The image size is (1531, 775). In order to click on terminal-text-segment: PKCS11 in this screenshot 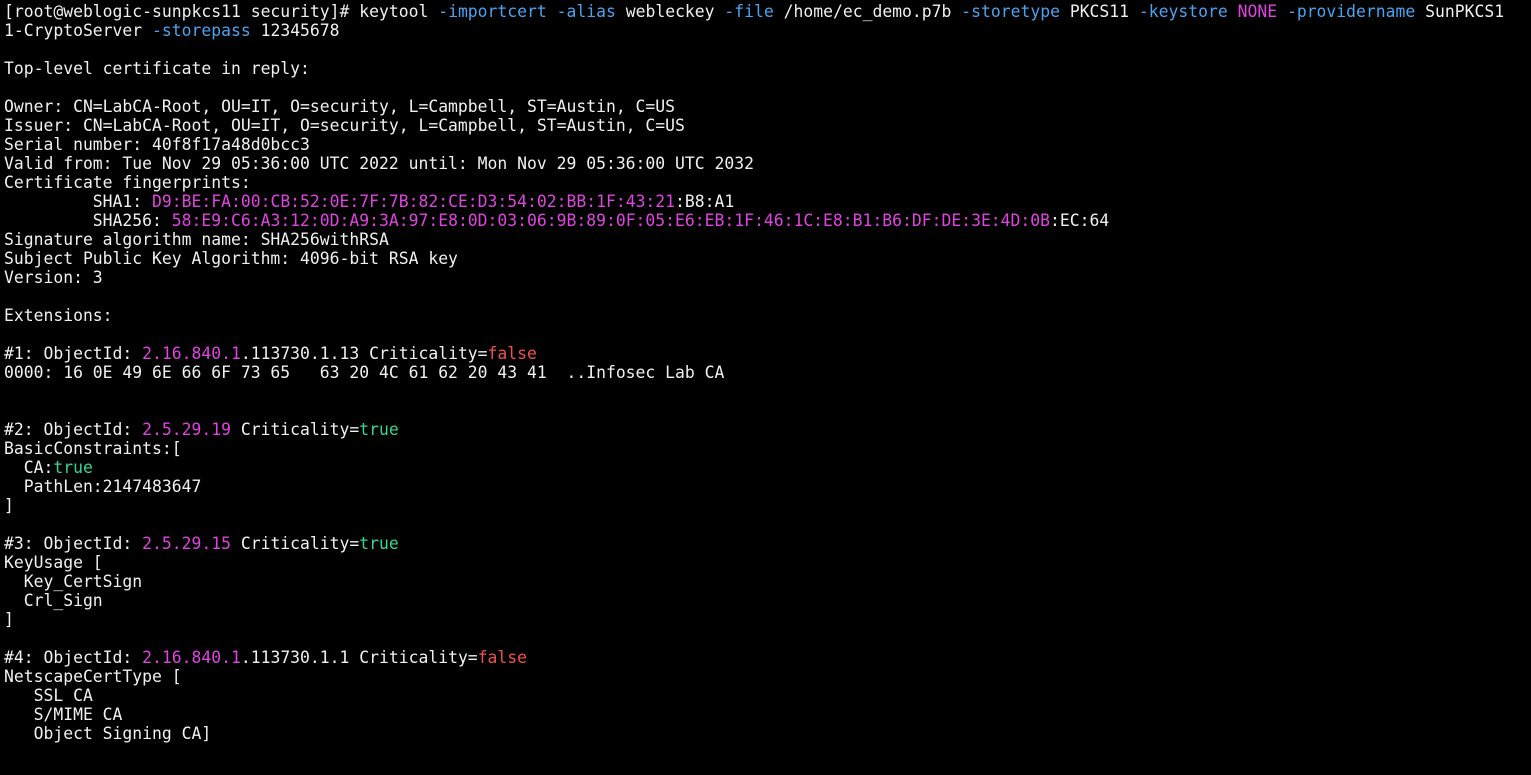, I will do `click(1099, 11)`.